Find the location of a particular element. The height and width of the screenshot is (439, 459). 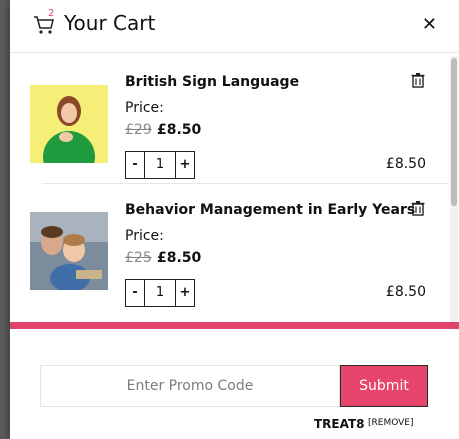

original-price: £25 is located at coordinates (138, 258).